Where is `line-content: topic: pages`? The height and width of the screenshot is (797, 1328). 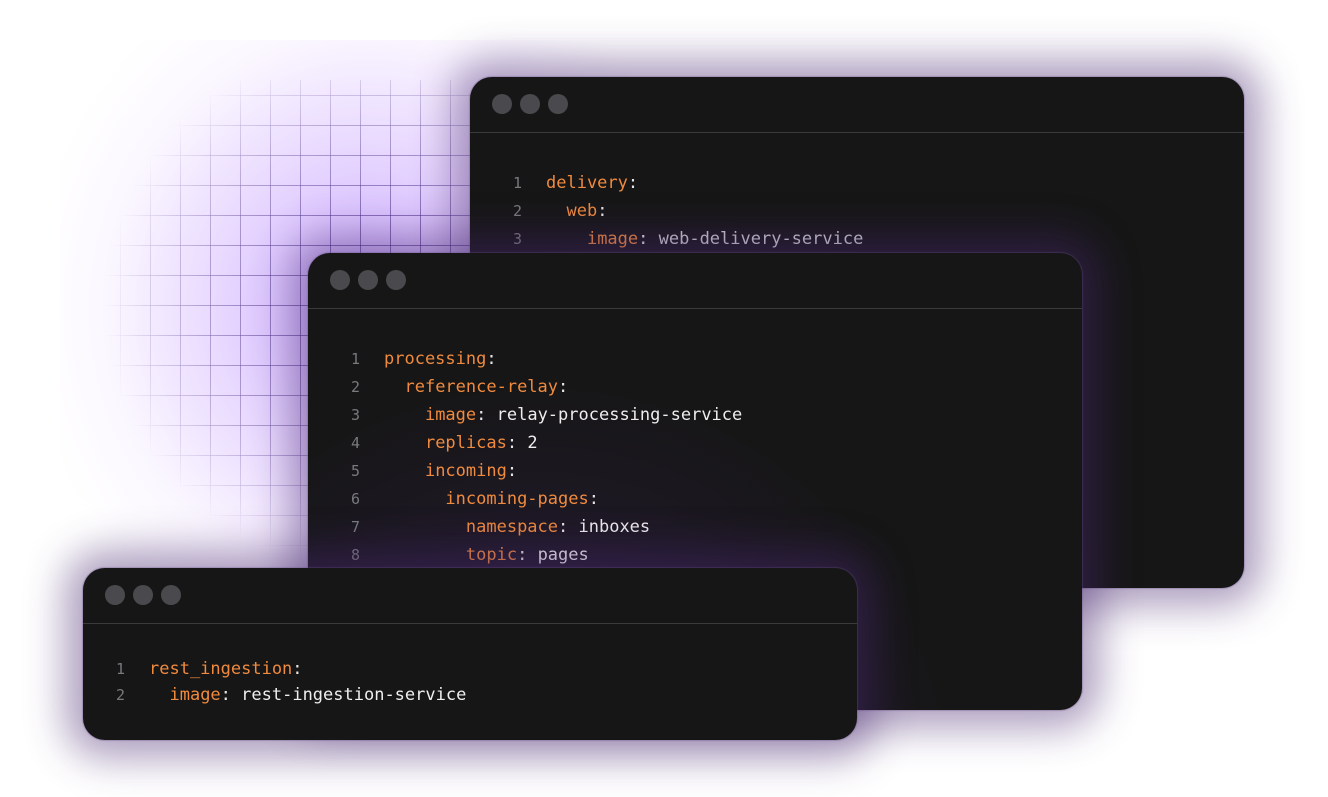
line-content: topic: pages is located at coordinates (486, 555).